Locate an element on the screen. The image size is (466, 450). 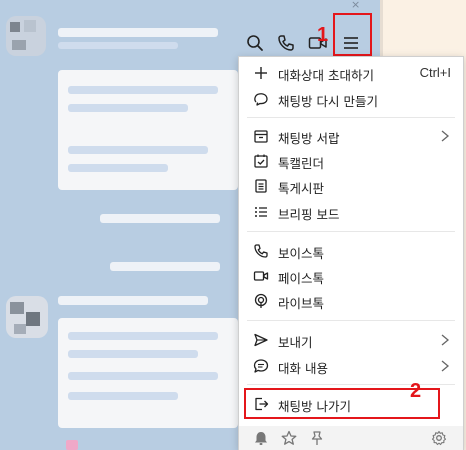
menu-item-board: 톡게시판 is located at coordinates (351, 186).